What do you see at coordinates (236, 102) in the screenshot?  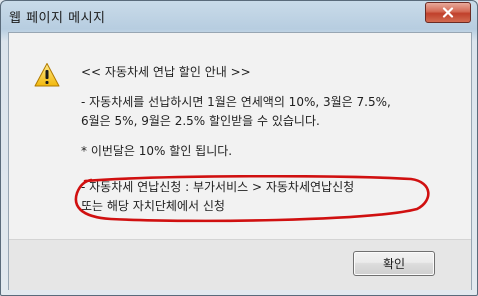 I see `message-line-1: - 자동차세를 선납하시면 1월은 연세액의 10%, 3월은 7.5%,` at bounding box center [236, 102].